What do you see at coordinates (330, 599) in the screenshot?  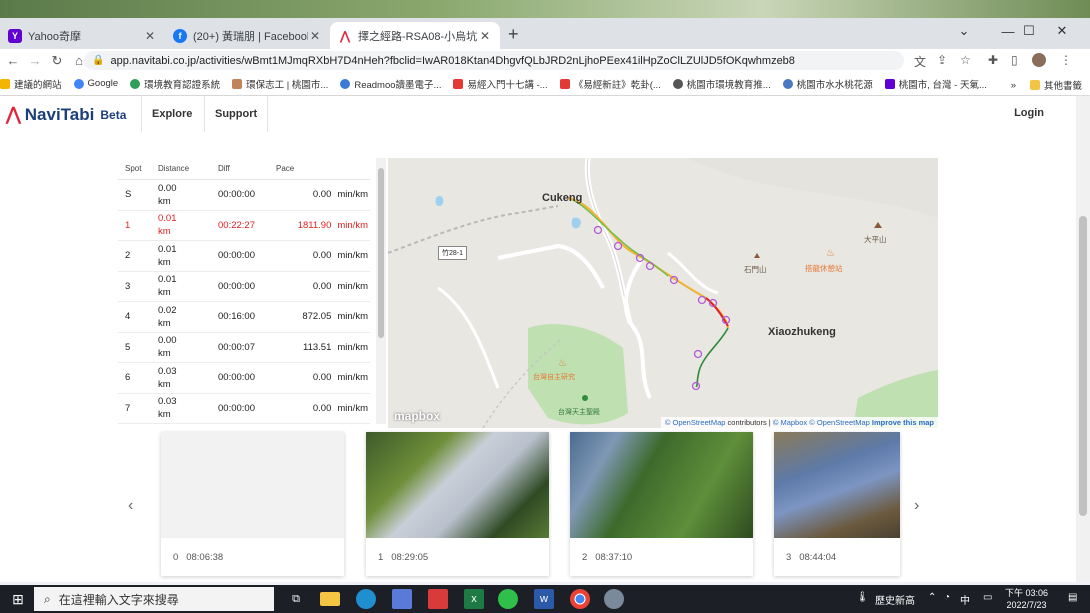 I see `file-explorer-icon` at bounding box center [330, 599].